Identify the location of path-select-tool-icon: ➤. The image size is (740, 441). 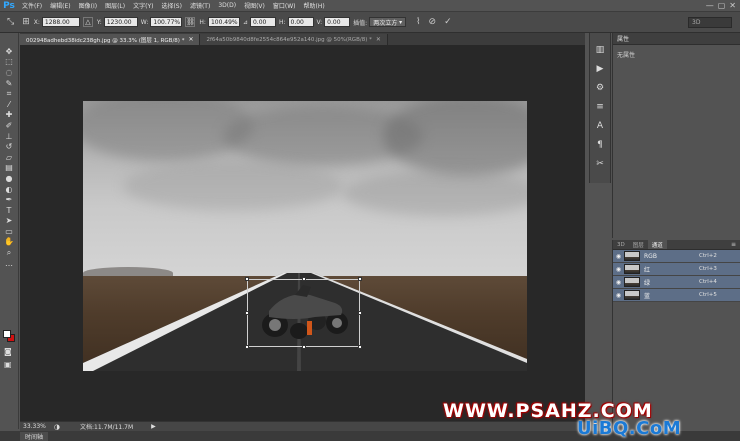
(9, 221).